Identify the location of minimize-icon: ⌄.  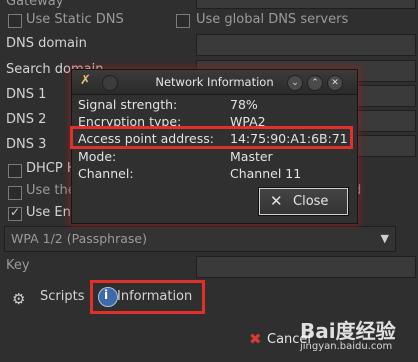
(295, 83).